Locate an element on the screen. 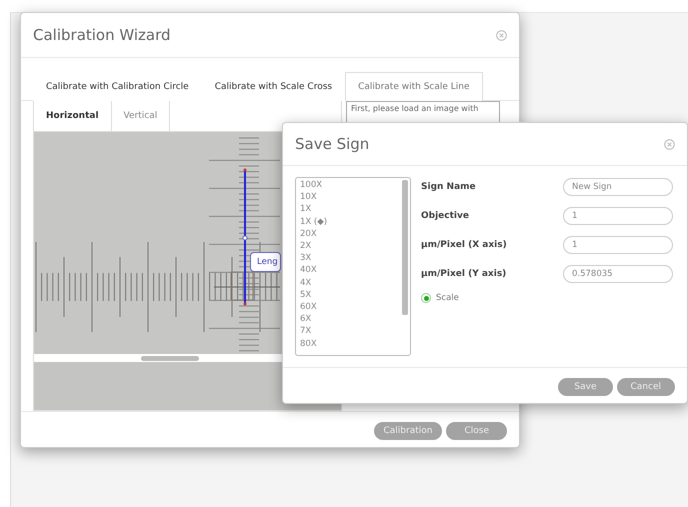  cancel-button: Cancel is located at coordinates (645, 387).